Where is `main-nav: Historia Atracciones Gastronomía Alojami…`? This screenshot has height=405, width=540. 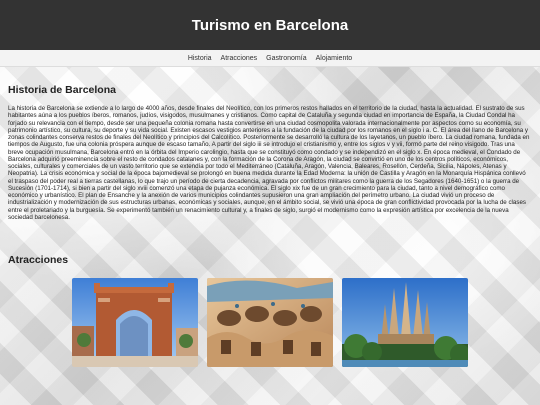 main-nav: Historia Atracciones Gastronomía Alojami… is located at coordinates (270, 58).